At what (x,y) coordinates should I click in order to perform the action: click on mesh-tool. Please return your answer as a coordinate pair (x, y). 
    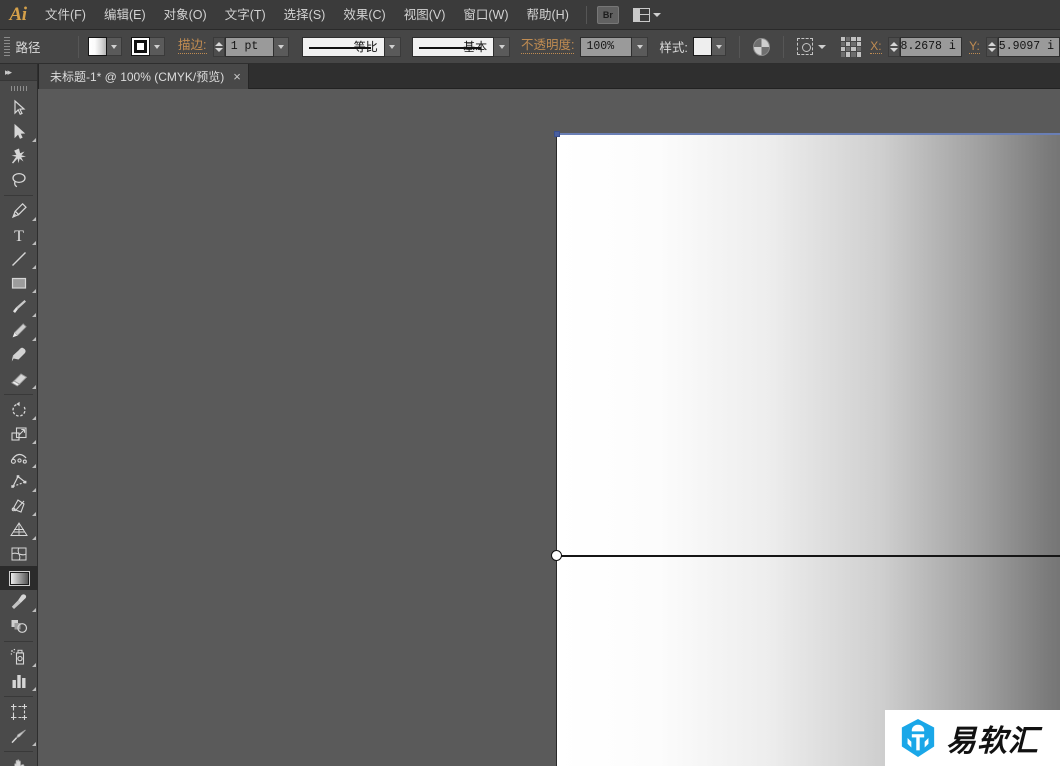
    Looking at the image, I should click on (19, 554).